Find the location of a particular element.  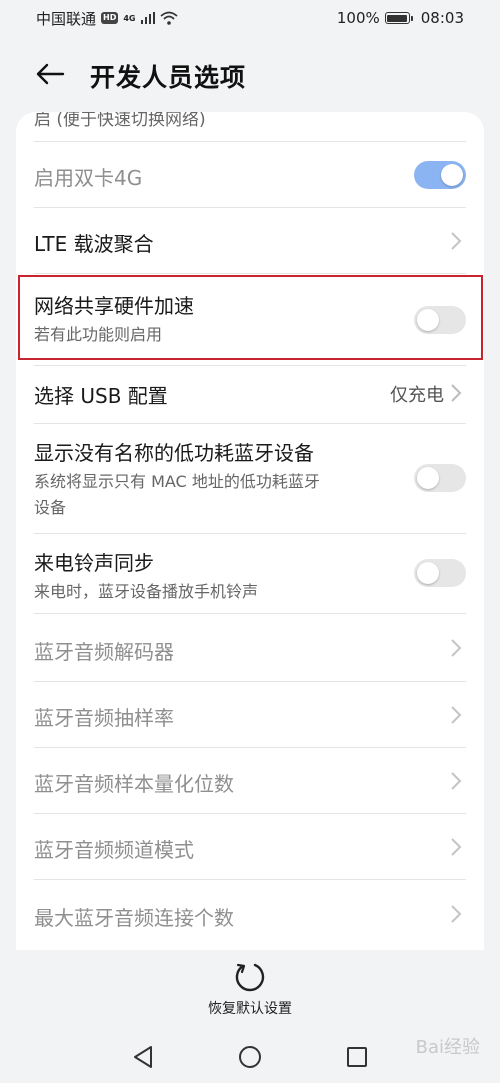

partial-setting-row: 启 (便于快速切换网络) is located at coordinates (250, 126).